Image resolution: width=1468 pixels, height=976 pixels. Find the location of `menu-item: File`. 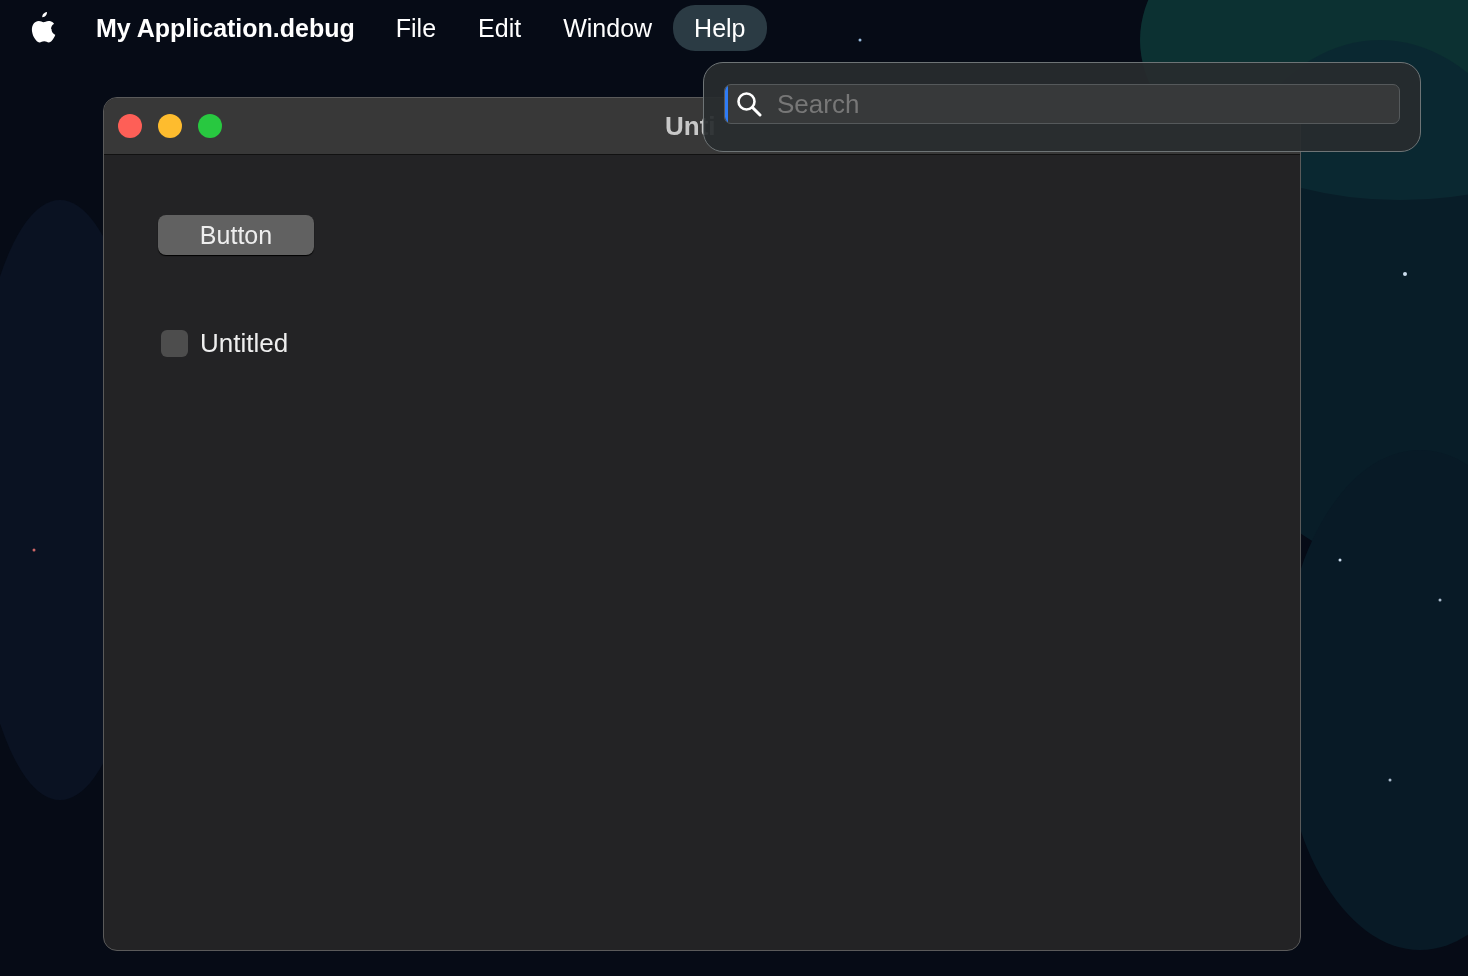

menu-item: File is located at coordinates (416, 28).